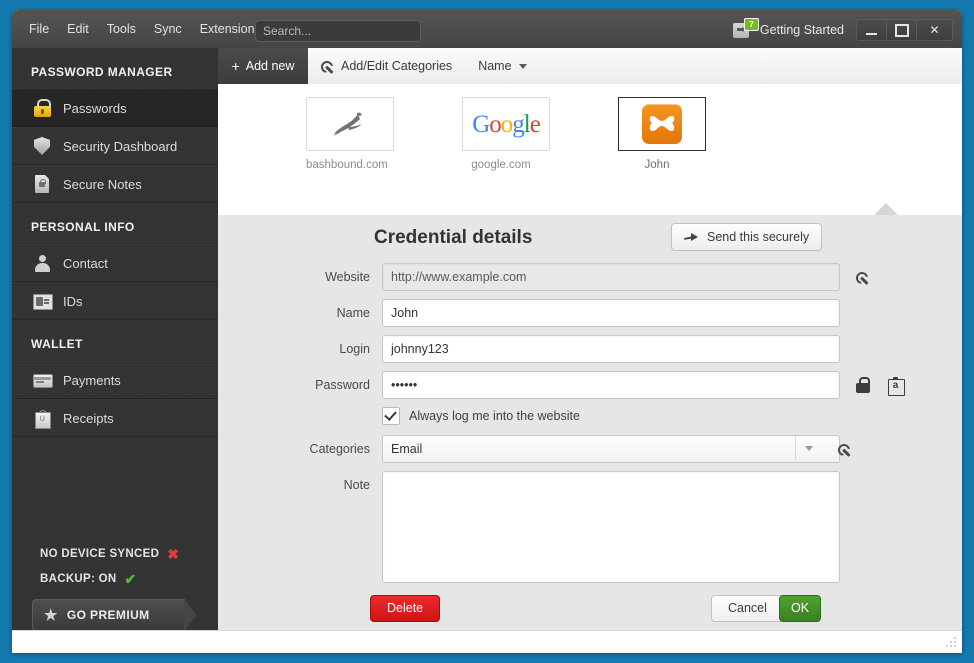  What do you see at coordinates (611, 527) in the screenshot?
I see `note-textarea` at bounding box center [611, 527].